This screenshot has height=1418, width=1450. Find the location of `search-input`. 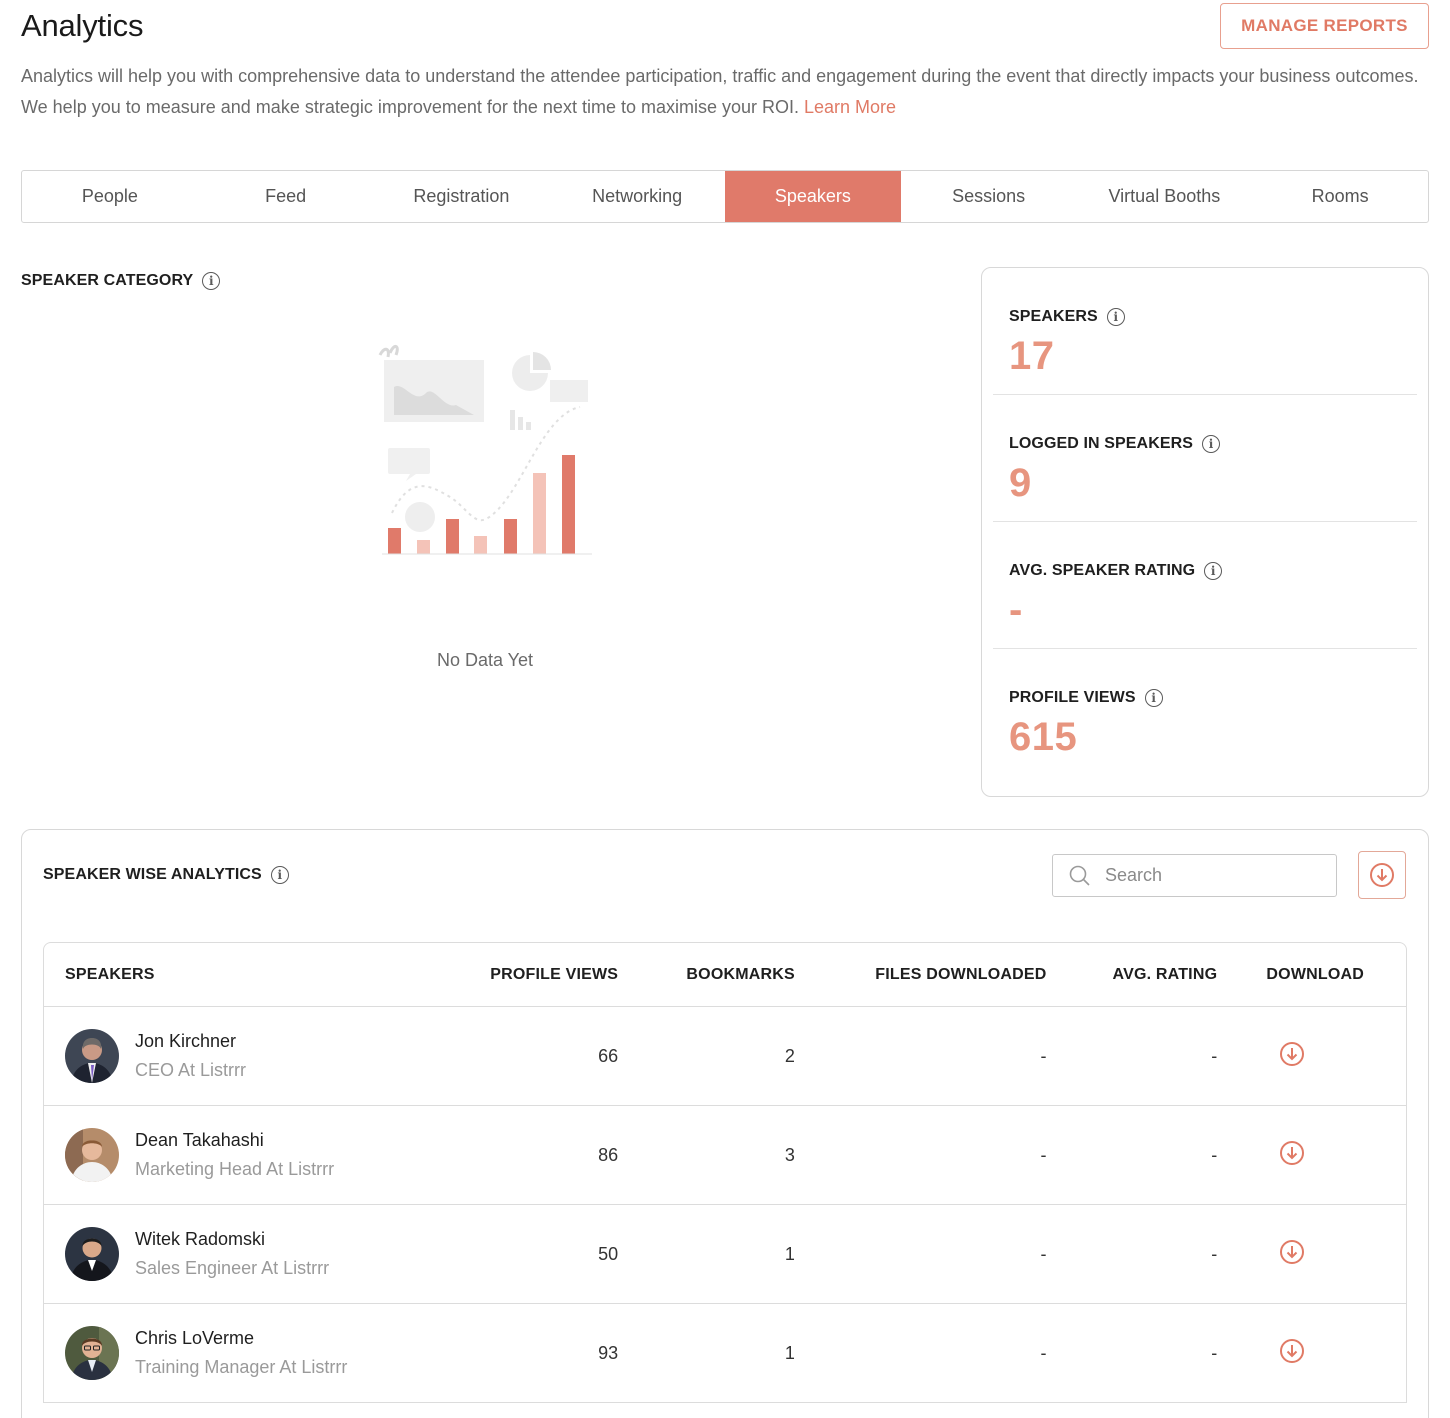

search-input is located at coordinates (1215, 875).